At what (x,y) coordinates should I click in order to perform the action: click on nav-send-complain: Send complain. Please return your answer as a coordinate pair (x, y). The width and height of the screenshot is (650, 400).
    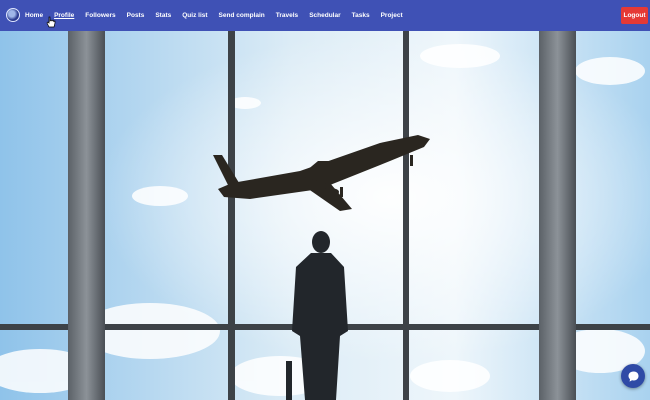
    Looking at the image, I should click on (242, 15).